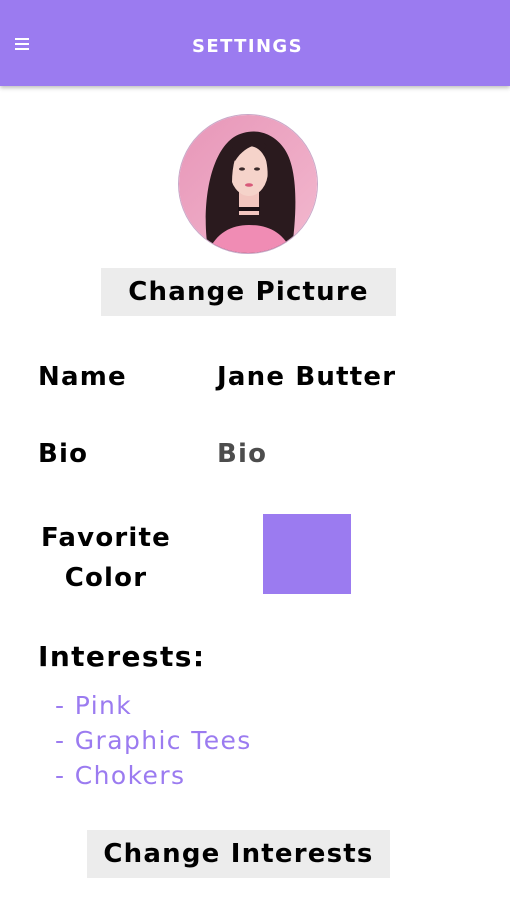  What do you see at coordinates (94, 705) in the screenshot?
I see `interest-item: - Pink` at bounding box center [94, 705].